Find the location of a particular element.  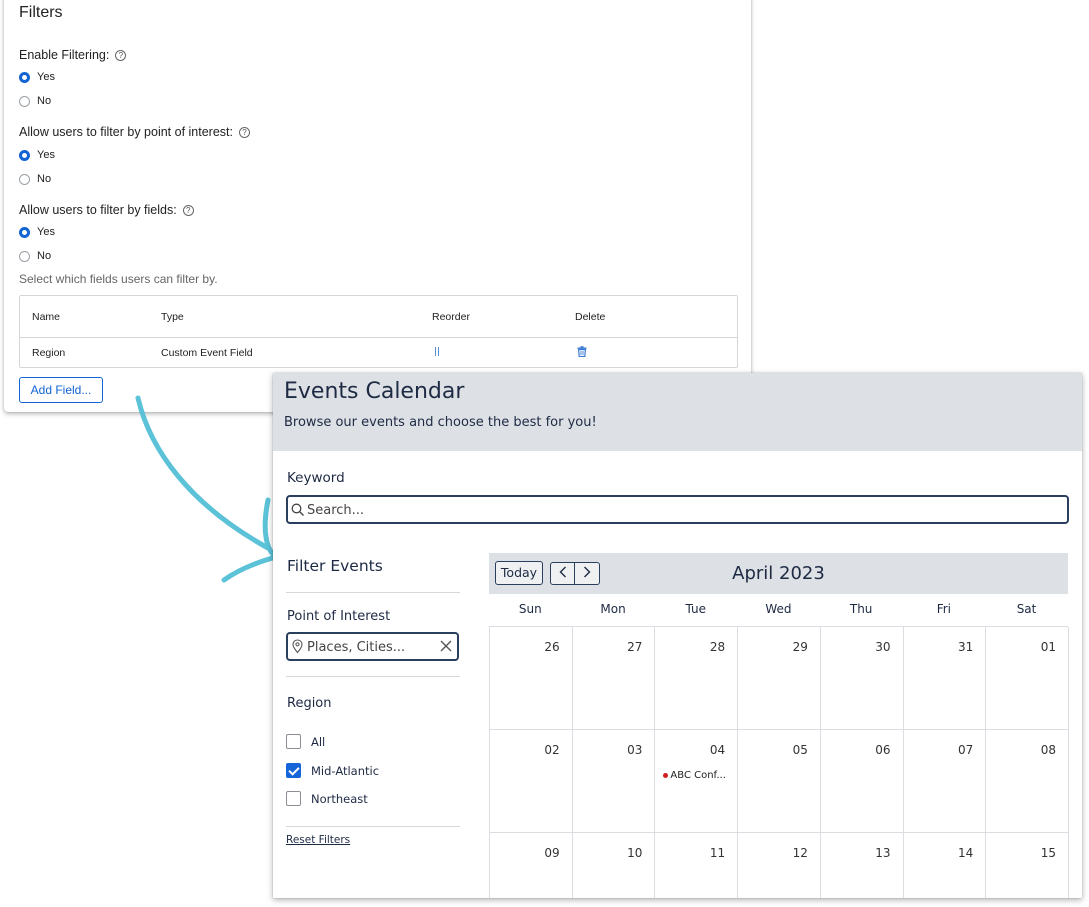

calendar-day-cell: 14 is located at coordinates (945, 865).